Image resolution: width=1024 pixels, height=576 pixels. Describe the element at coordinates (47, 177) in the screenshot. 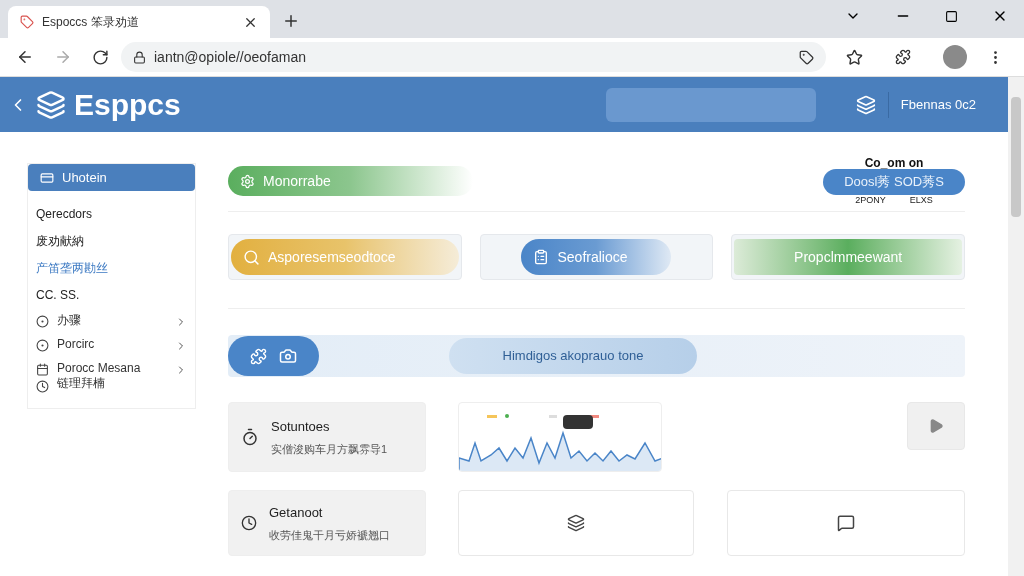

I see `card-icon` at that location.